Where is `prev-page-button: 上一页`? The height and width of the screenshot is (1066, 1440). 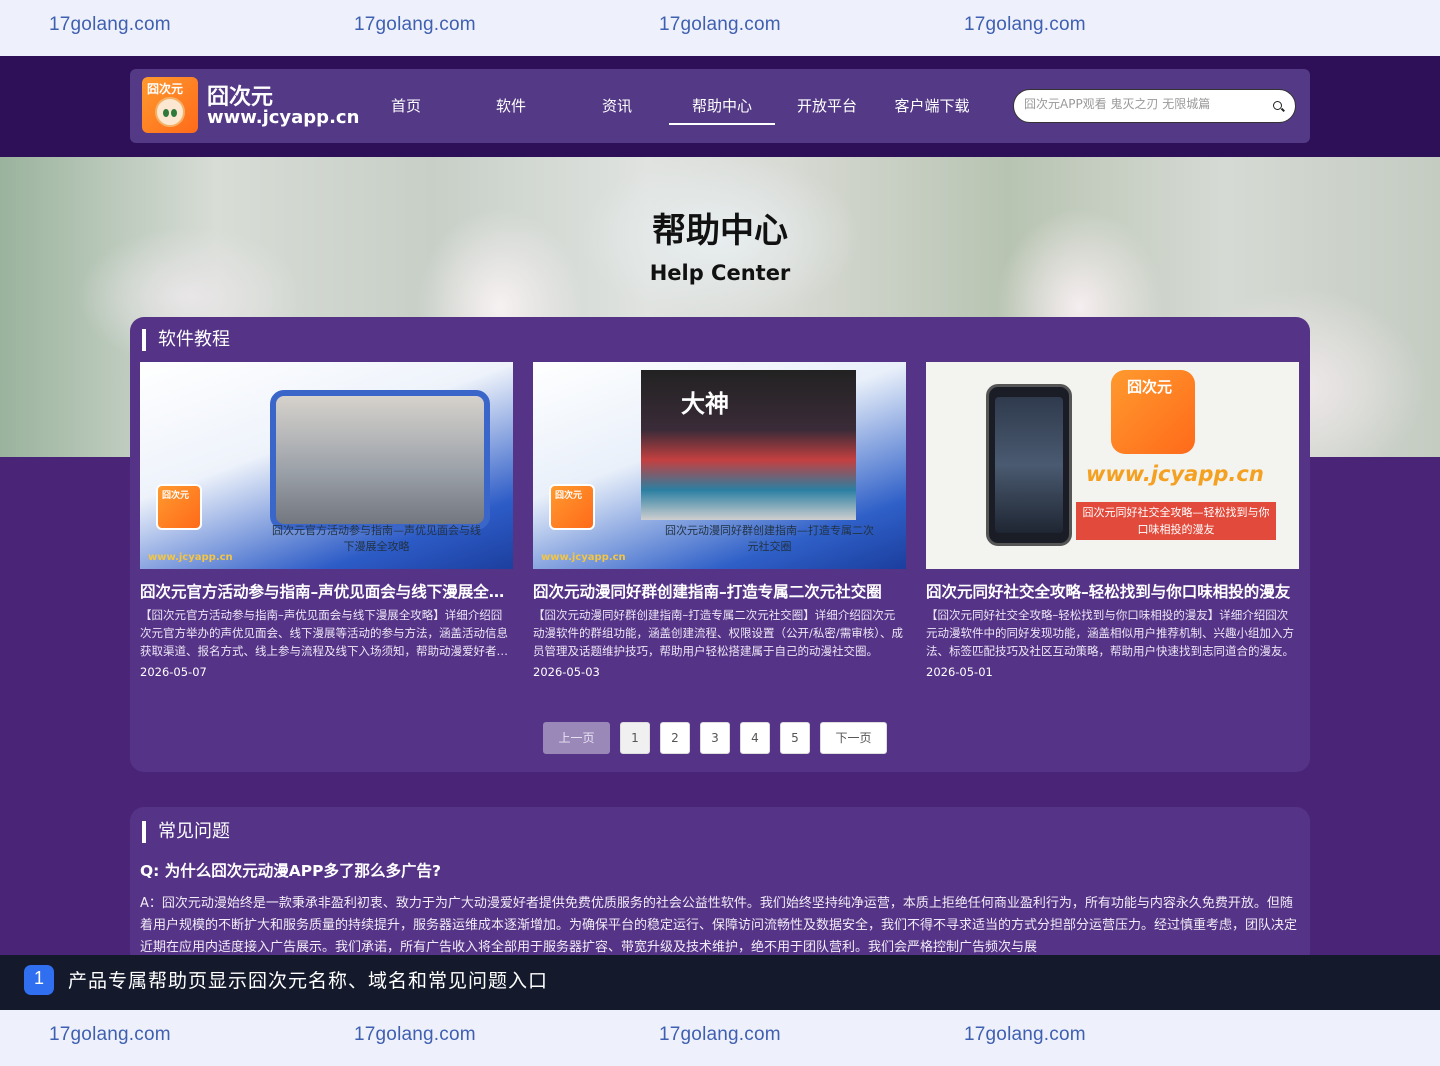 prev-page-button: 上一页 is located at coordinates (576, 738).